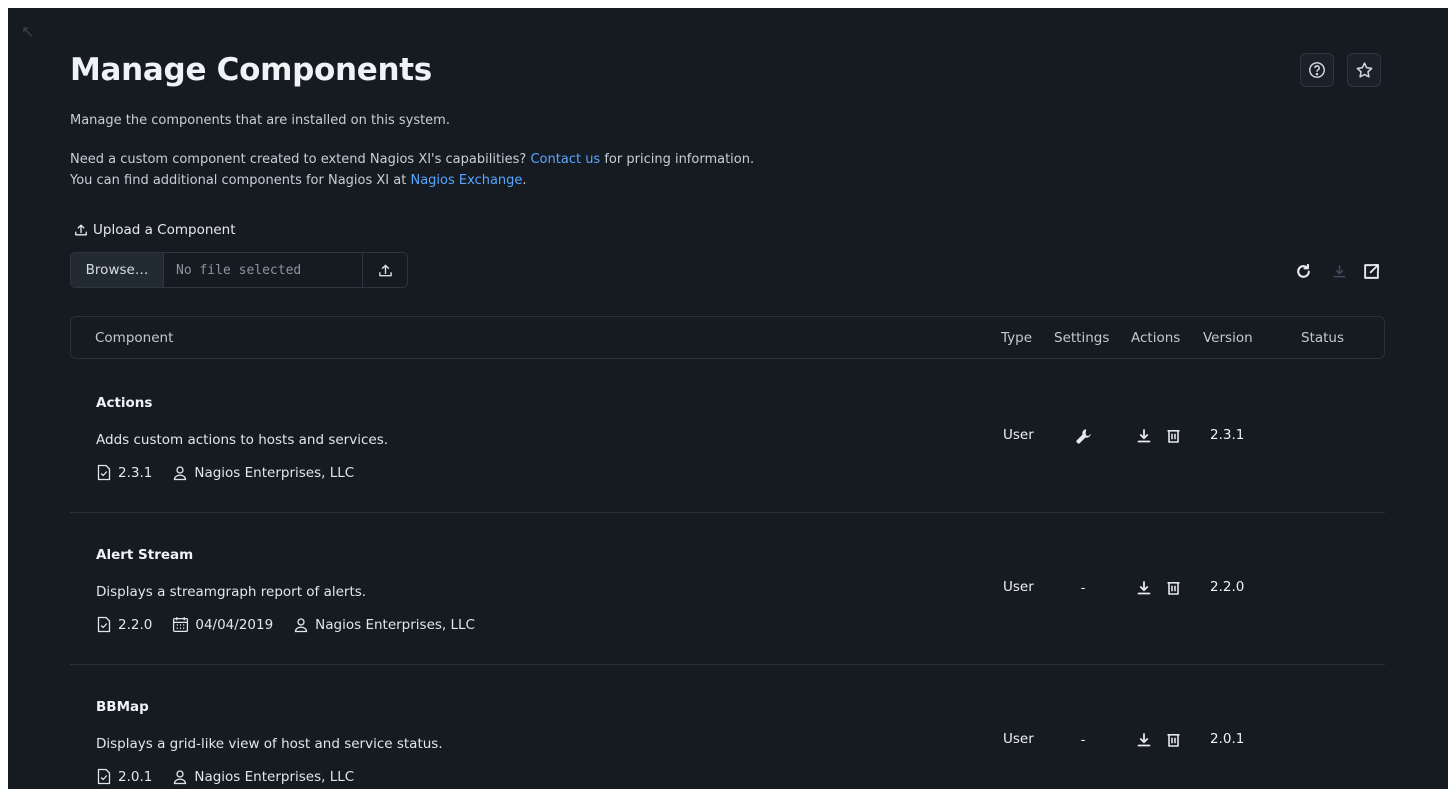 The height and width of the screenshot is (789, 1448). What do you see at coordinates (135, 776) in the screenshot?
I see `meta-version: 2.0.1` at bounding box center [135, 776].